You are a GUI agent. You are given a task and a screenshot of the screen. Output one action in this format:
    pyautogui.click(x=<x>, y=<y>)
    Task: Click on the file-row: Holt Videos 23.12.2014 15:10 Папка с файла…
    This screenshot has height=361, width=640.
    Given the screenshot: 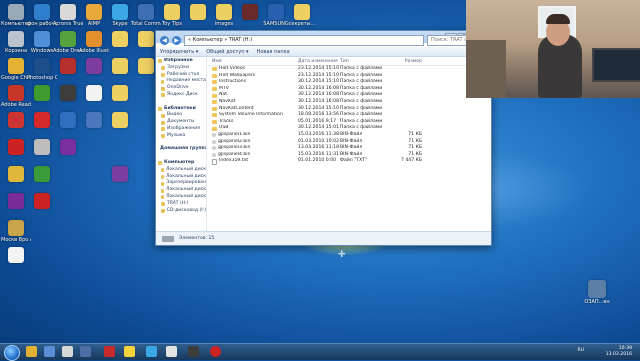 What is the action you would take?
    pyautogui.click(x=348, y=69)
    